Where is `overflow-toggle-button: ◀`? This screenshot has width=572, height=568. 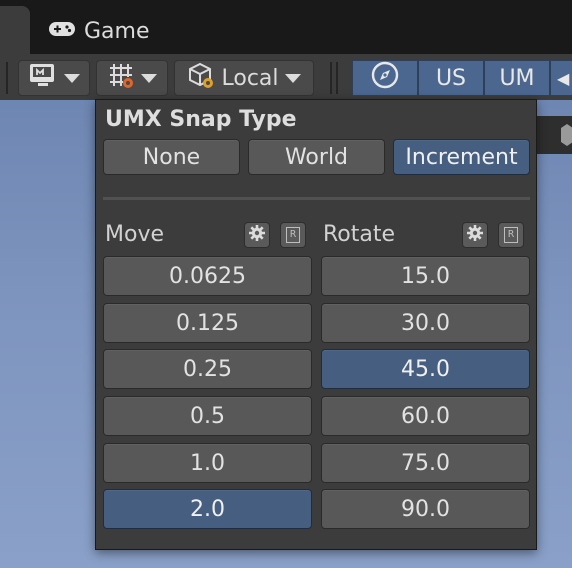 overflow-toggle-button: ◀ is located at coordinates (561, 78).